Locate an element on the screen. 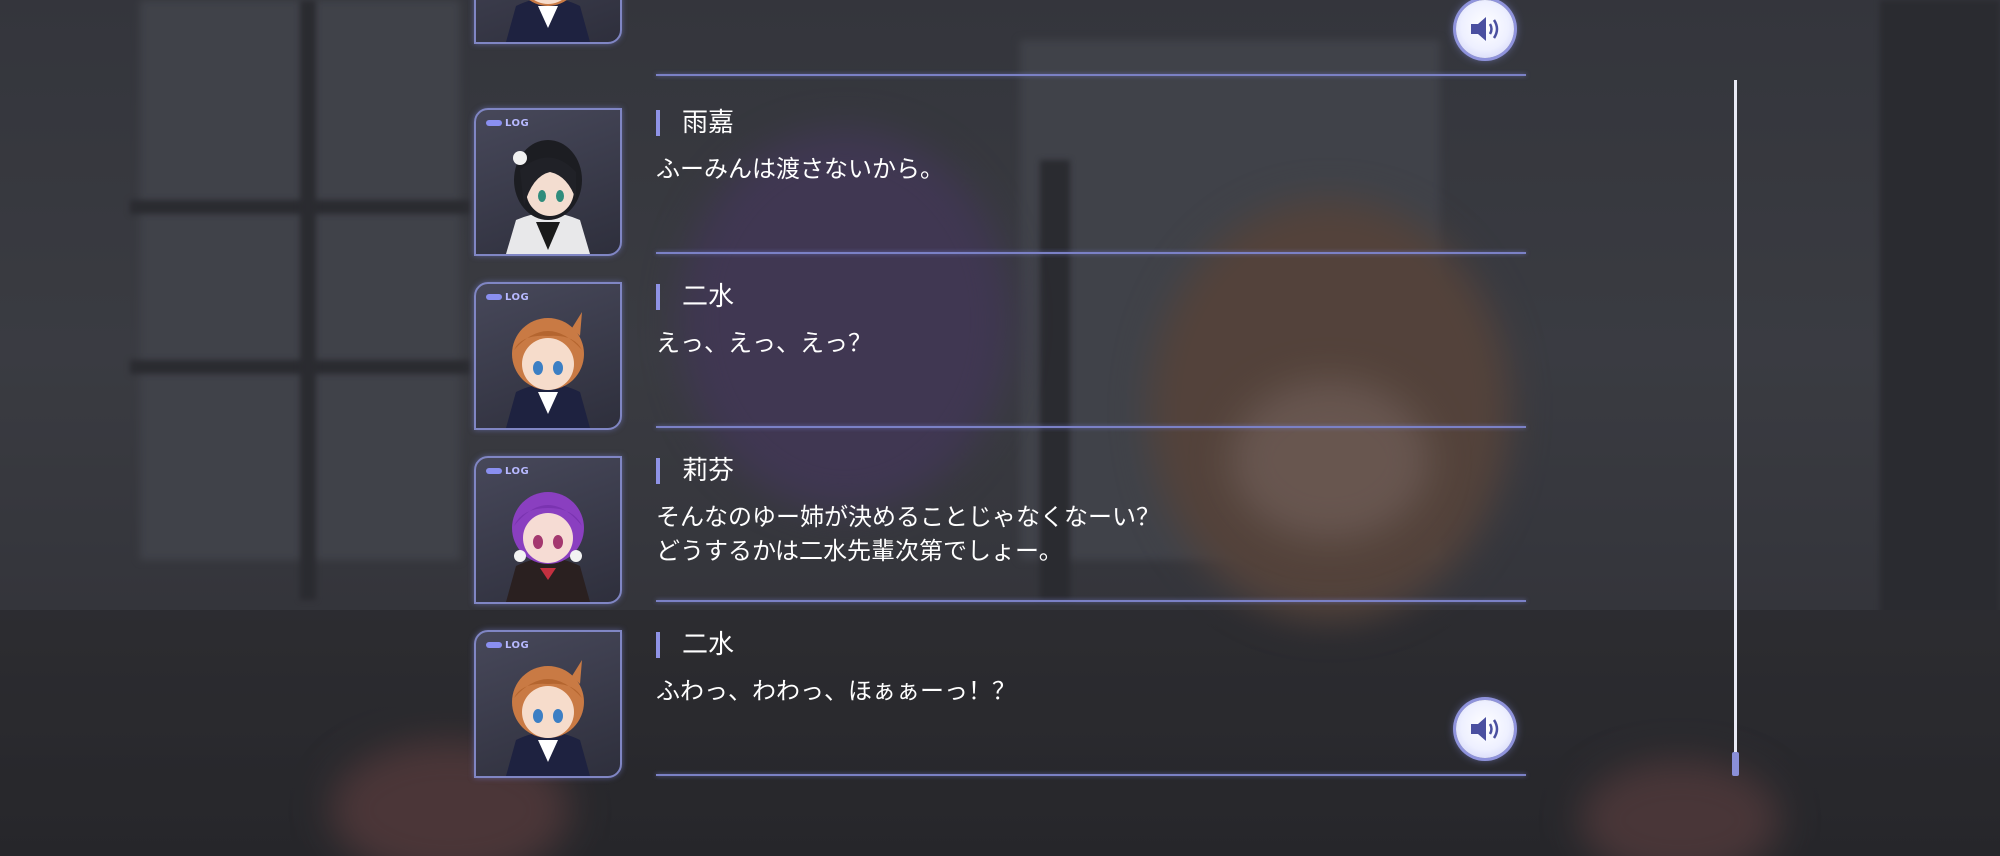 This screenshot has width=2000, height=856. dialogue-text: そんなのゆー姉が決めることじゃなくなーい？ どうするかは二水先輩次第でしょー。 is located at coordinates (908, 534).